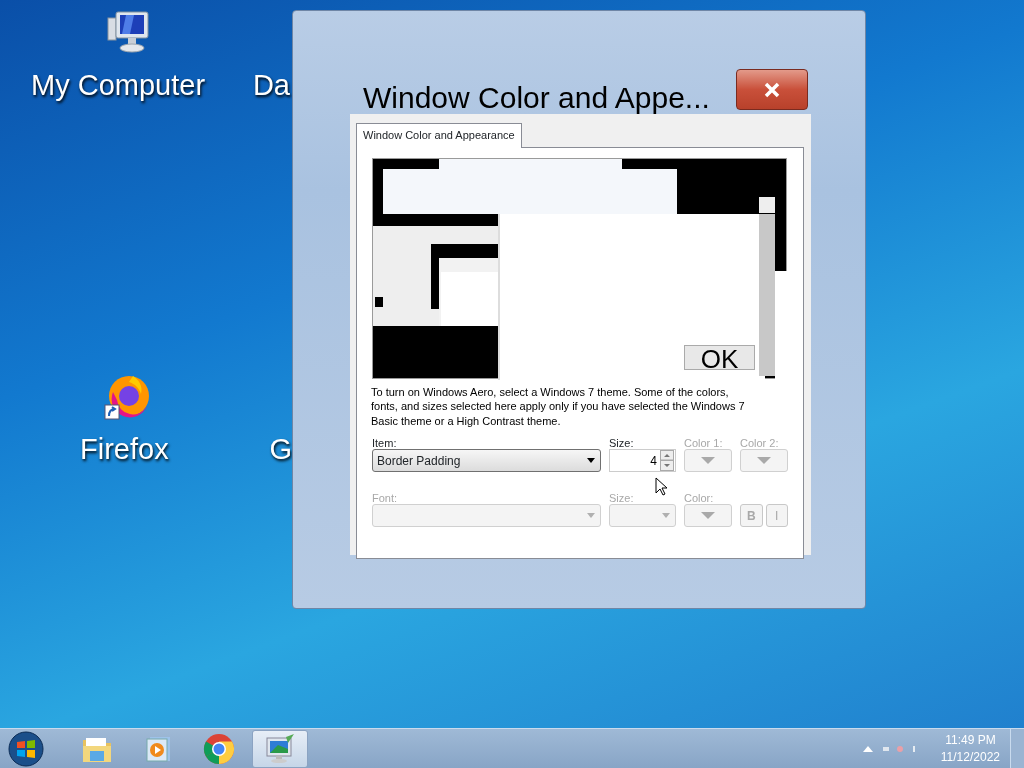 This screenshot has height=768, width=1024. I want to click on computer-icon, so click(127, 32).